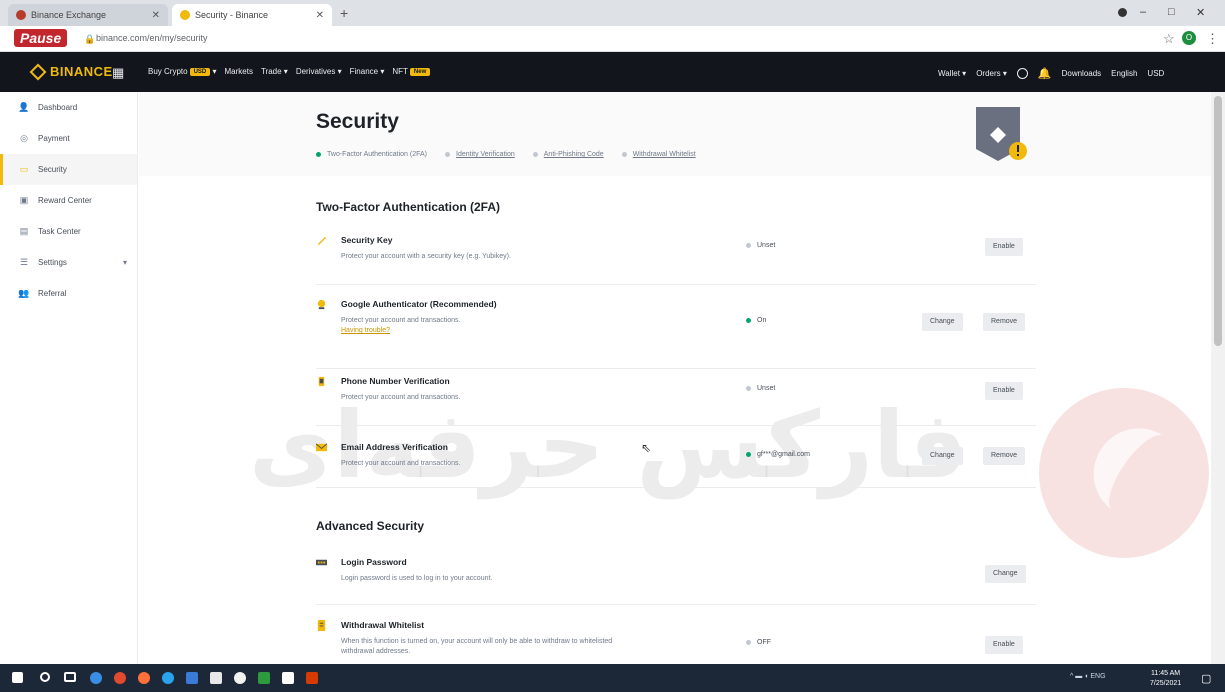  What do you see at coordinates (68, 107) in the screenshot?
I see `sidebar-item-dashboard: 👤 Dashboard` at bounding box center [68, 107].